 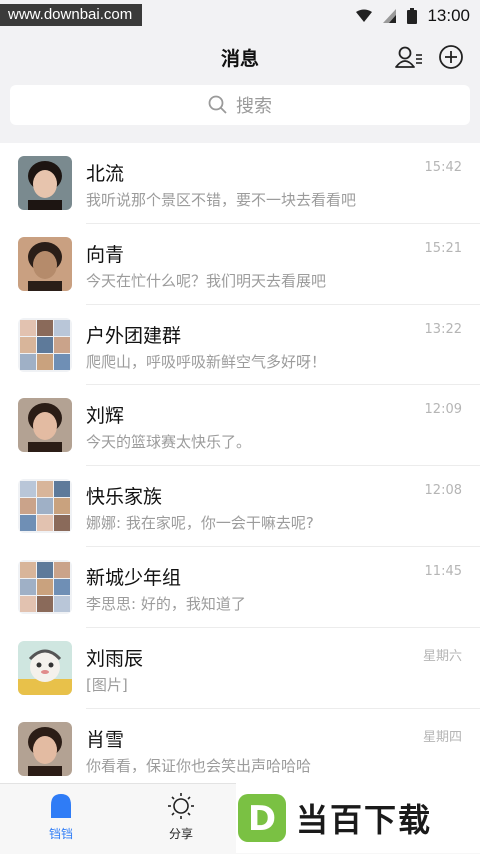 I want to click on conversation-name: 刘辉, so click(x=105, y=416).